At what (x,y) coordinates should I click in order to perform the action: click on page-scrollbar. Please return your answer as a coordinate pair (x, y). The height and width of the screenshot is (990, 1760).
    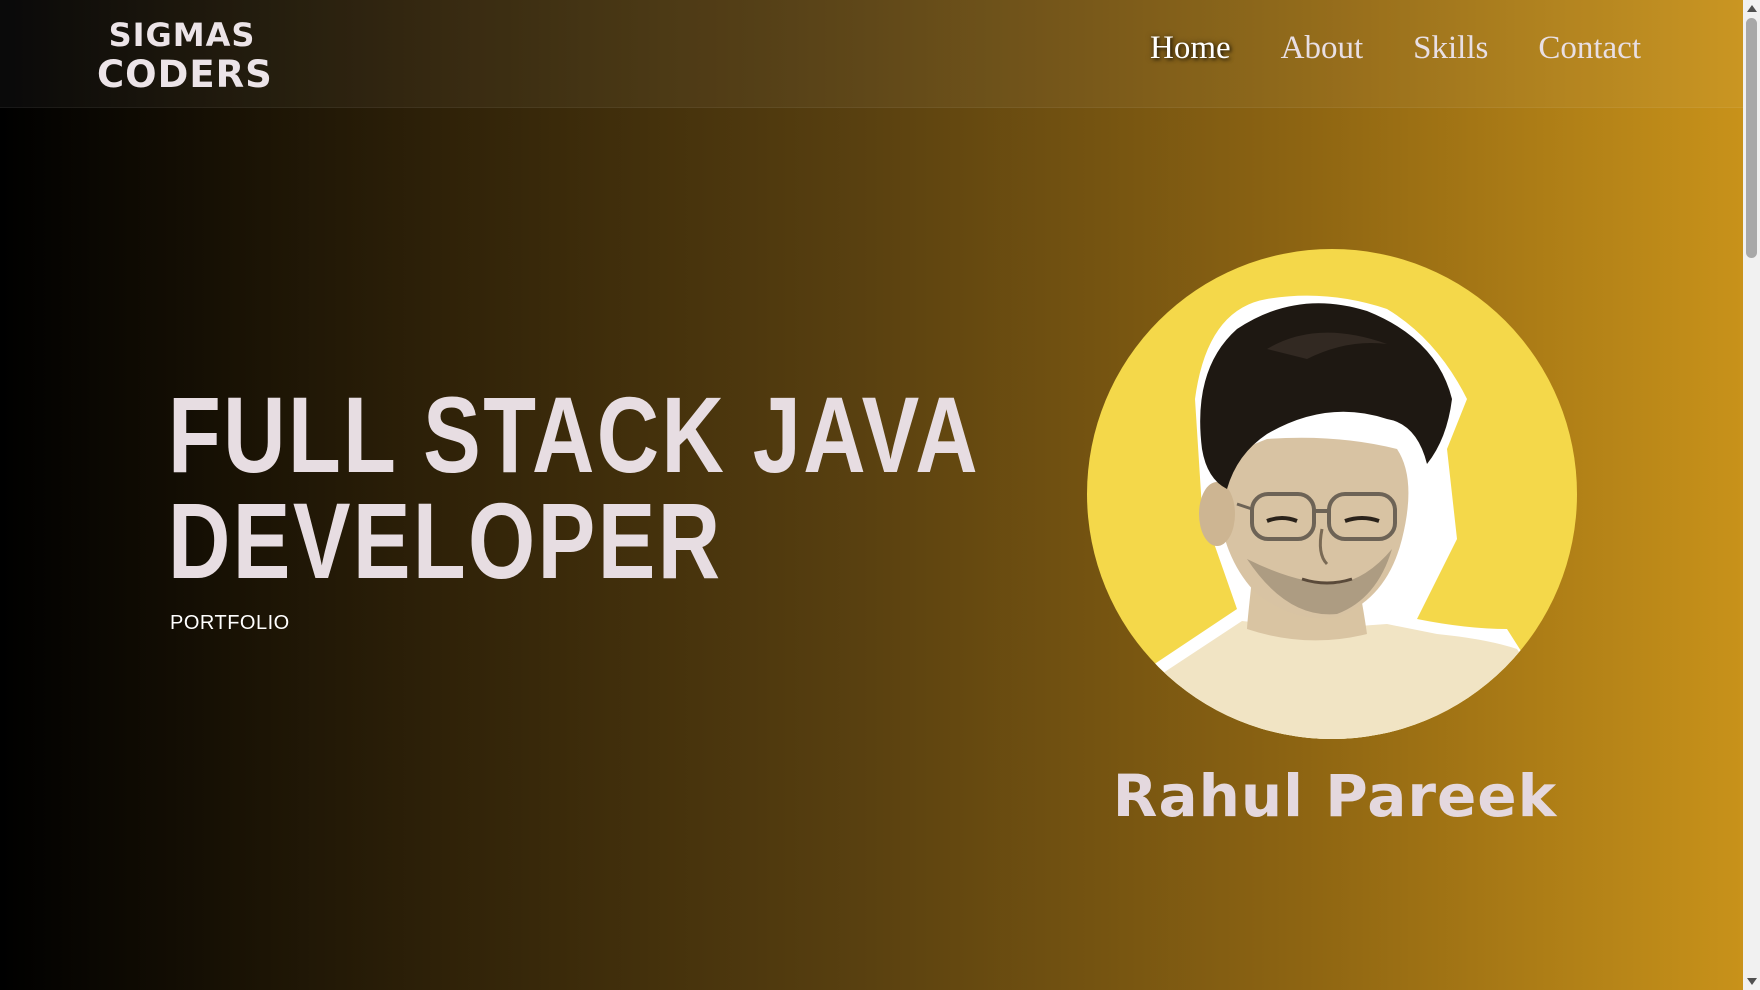
    Looking at the image, I should click on (1751, 495).